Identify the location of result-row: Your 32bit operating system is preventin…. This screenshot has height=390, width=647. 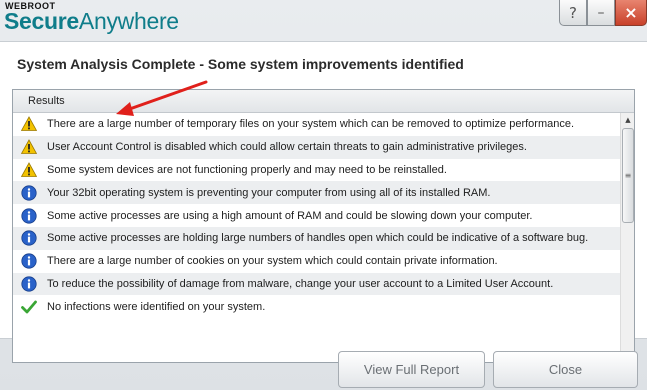
(316, 193).